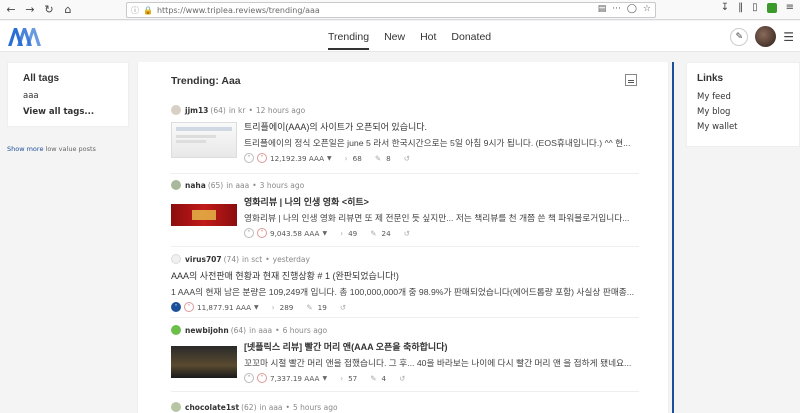  What do you see at coordinates (349, 40) in the screenshot?
I see `tab-trending: Trending` at bounding box center [349, 40].